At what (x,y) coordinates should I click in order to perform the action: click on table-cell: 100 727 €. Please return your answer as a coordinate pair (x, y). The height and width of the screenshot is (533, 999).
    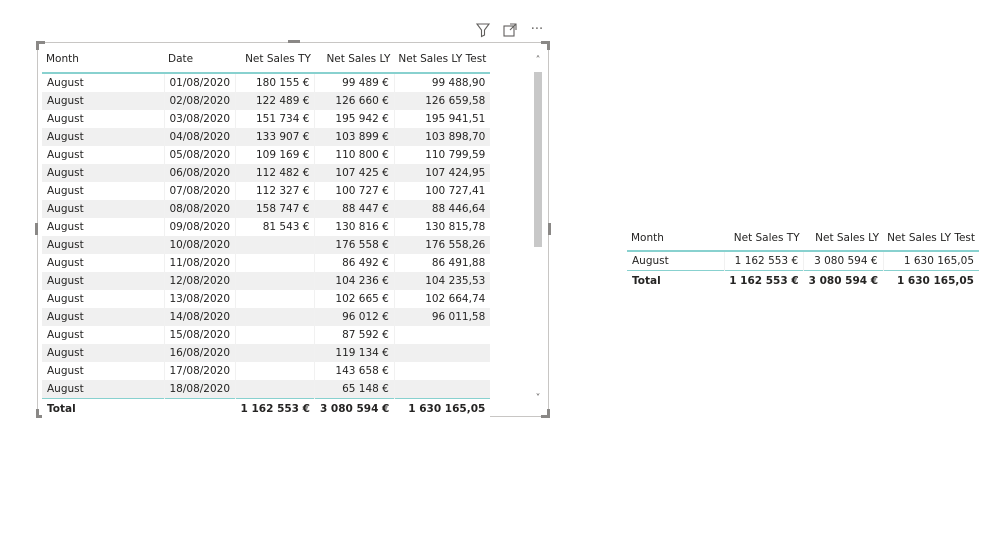
    Looking at the image, I should click on (354, 191).